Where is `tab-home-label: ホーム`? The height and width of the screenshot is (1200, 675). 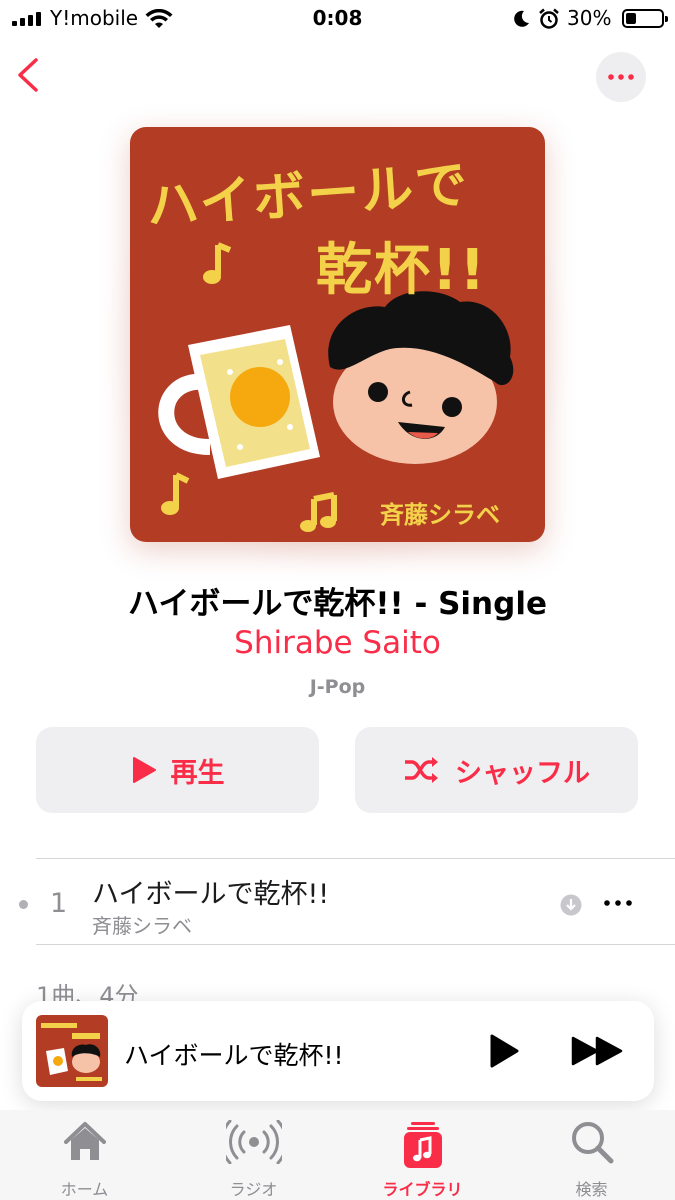 tab-home-label: ホーム is located at coordinates (84, 1189).